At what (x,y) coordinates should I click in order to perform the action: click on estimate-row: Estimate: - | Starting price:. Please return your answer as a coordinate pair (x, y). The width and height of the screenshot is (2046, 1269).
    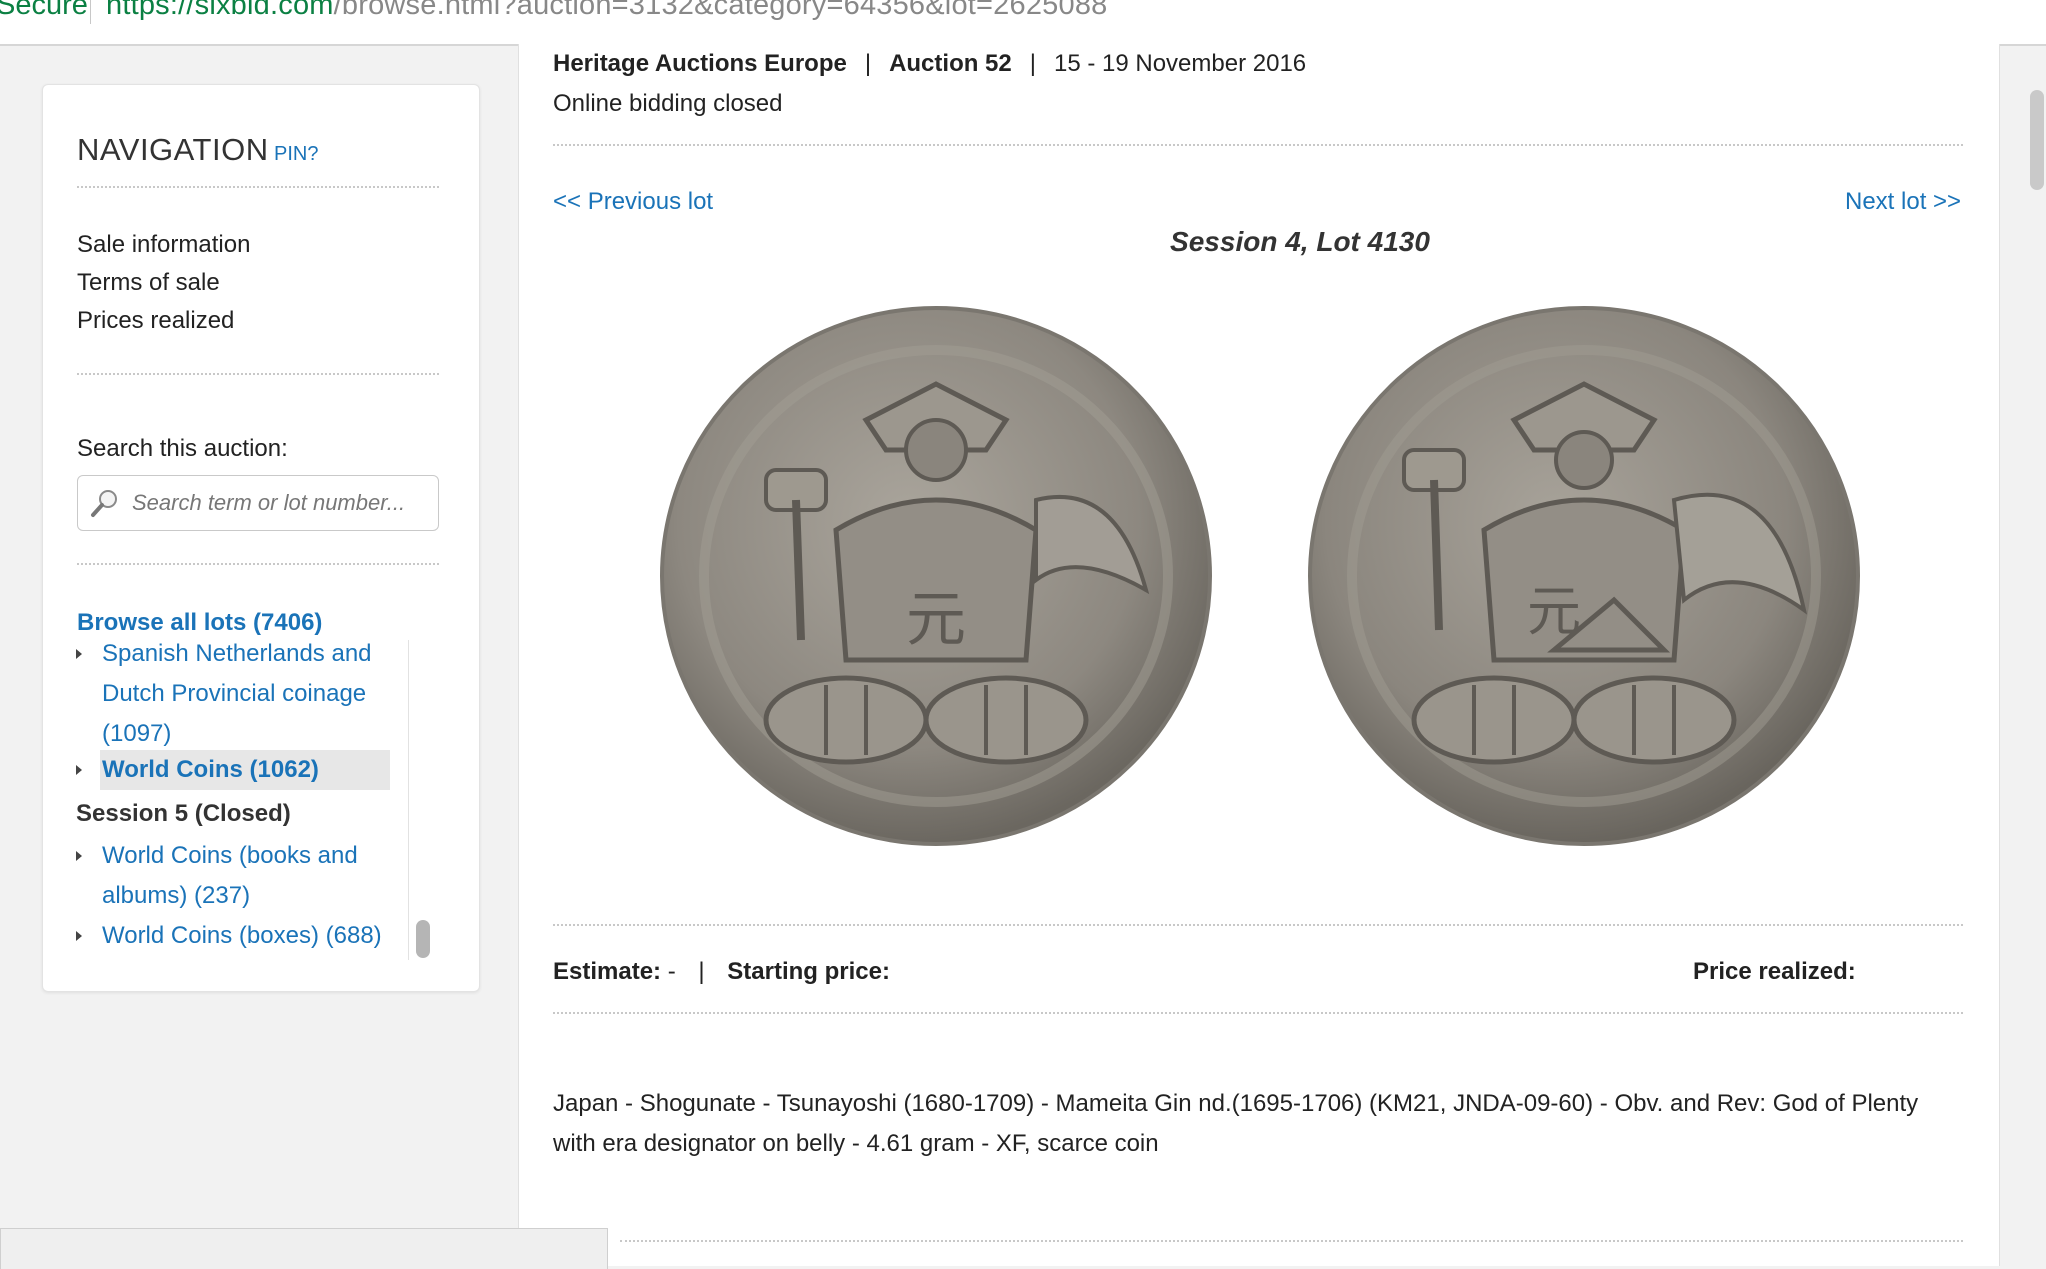
    Looking at the image, I should click on (721, 972).